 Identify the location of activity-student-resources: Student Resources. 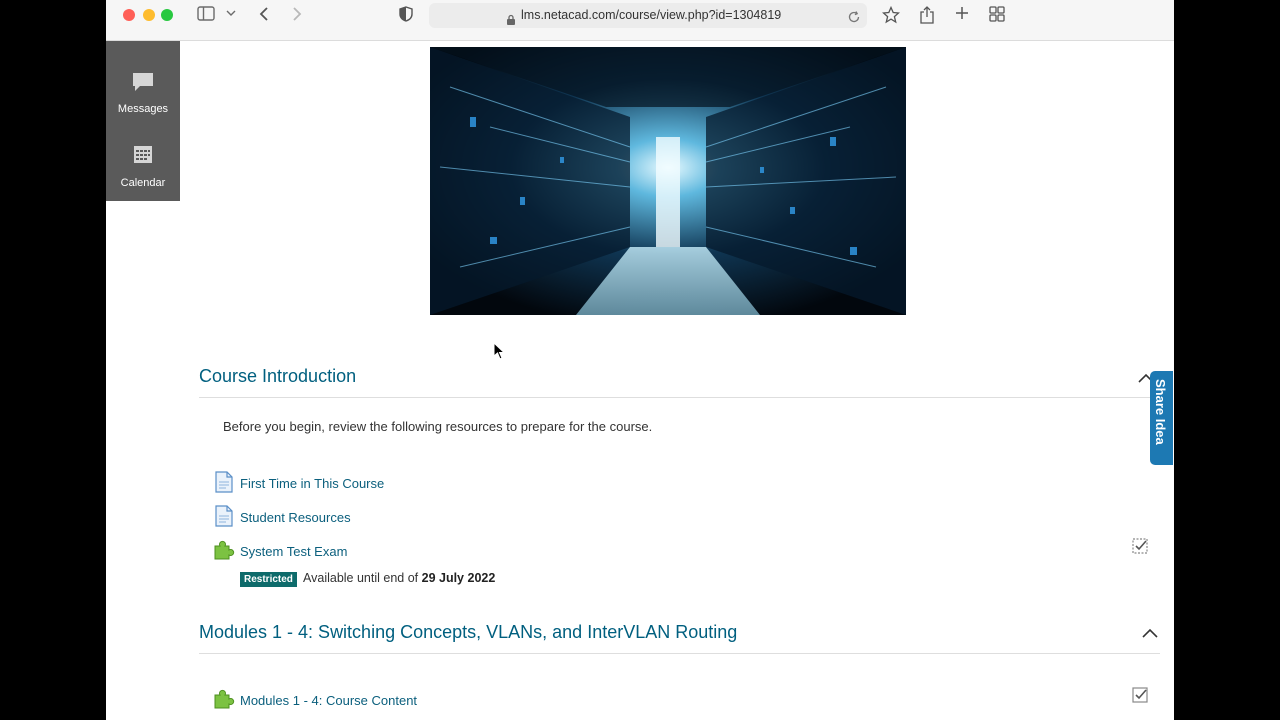
(312, 517).